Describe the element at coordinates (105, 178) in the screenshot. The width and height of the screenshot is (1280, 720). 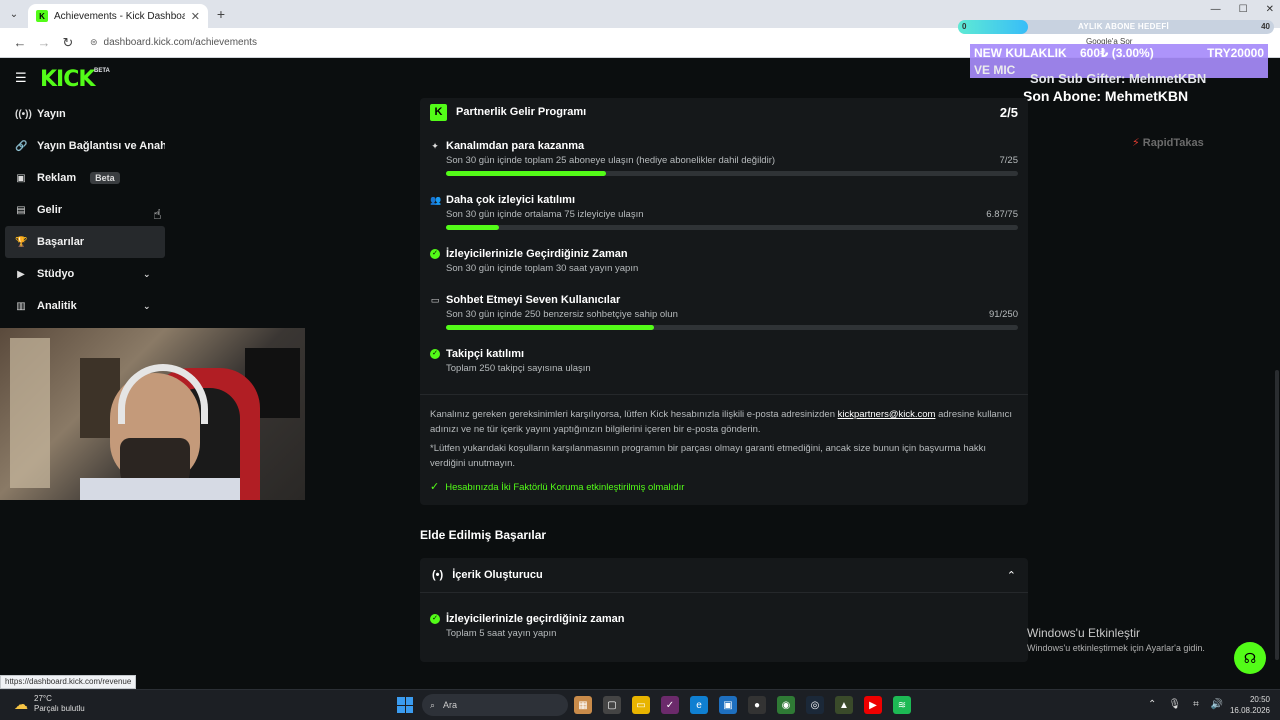
I see `beta-badge: Beta` at that location.